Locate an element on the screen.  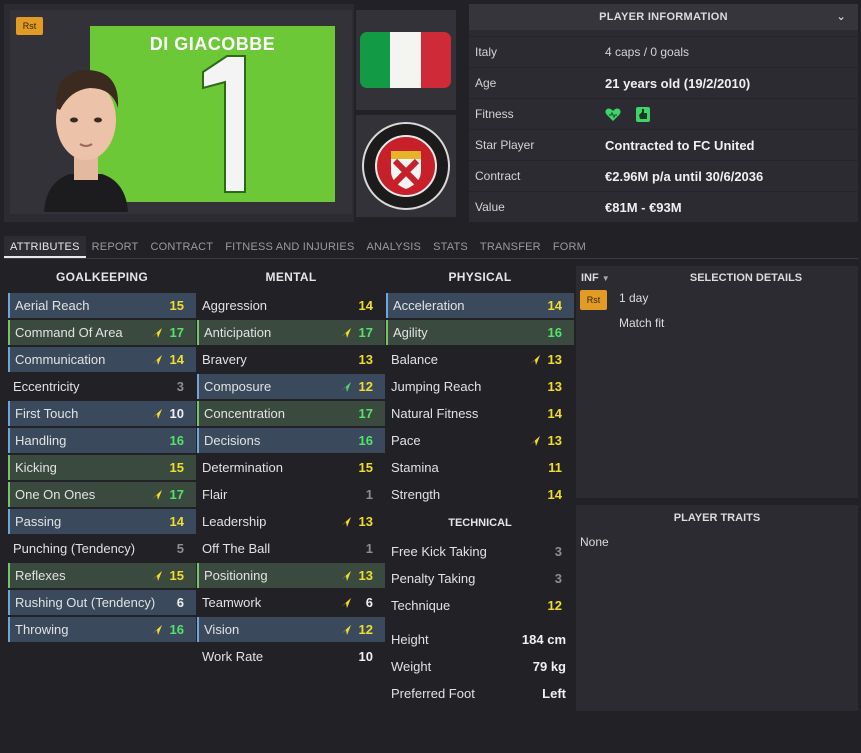
attribute-row: Flair 1 is located at coordinates (291, 494).